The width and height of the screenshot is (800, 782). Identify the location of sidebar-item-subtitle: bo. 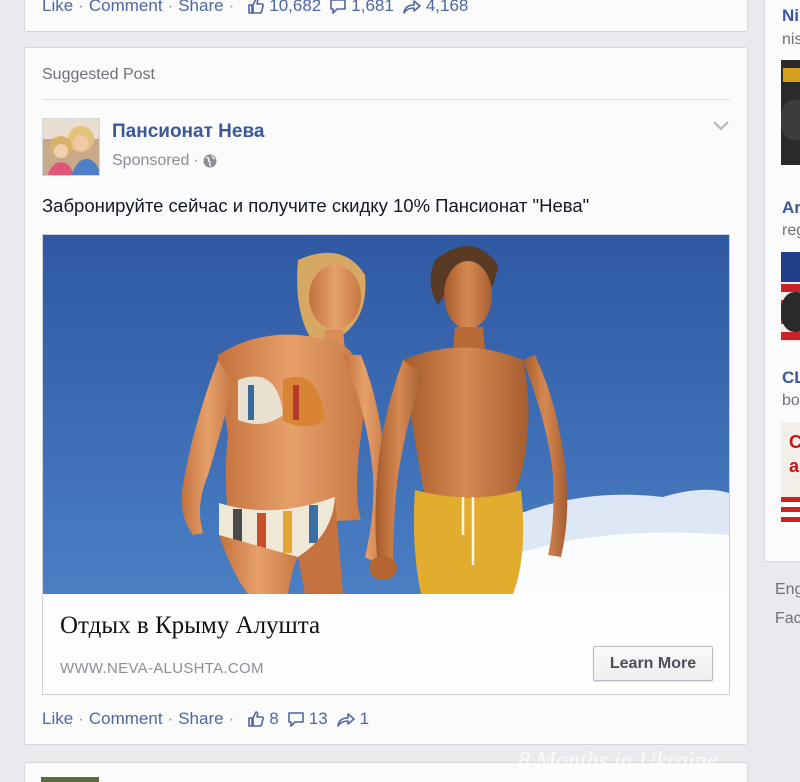
(791, 400).